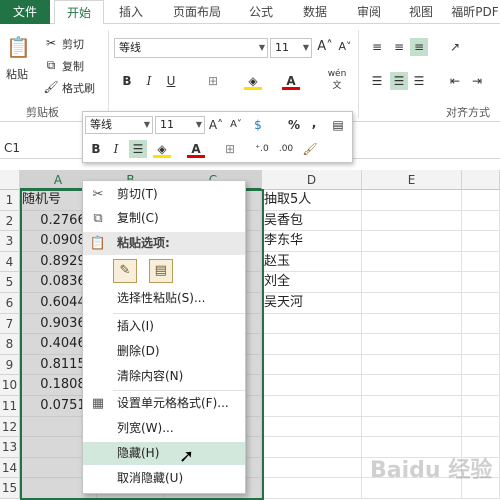 The height and width of the screenshot is (500, 500). What do you see at coordinates (164, 478) in the screenshot?
I see `menu-item-unhide: 取消隐藏(U)` at bounding box center [164, 478].